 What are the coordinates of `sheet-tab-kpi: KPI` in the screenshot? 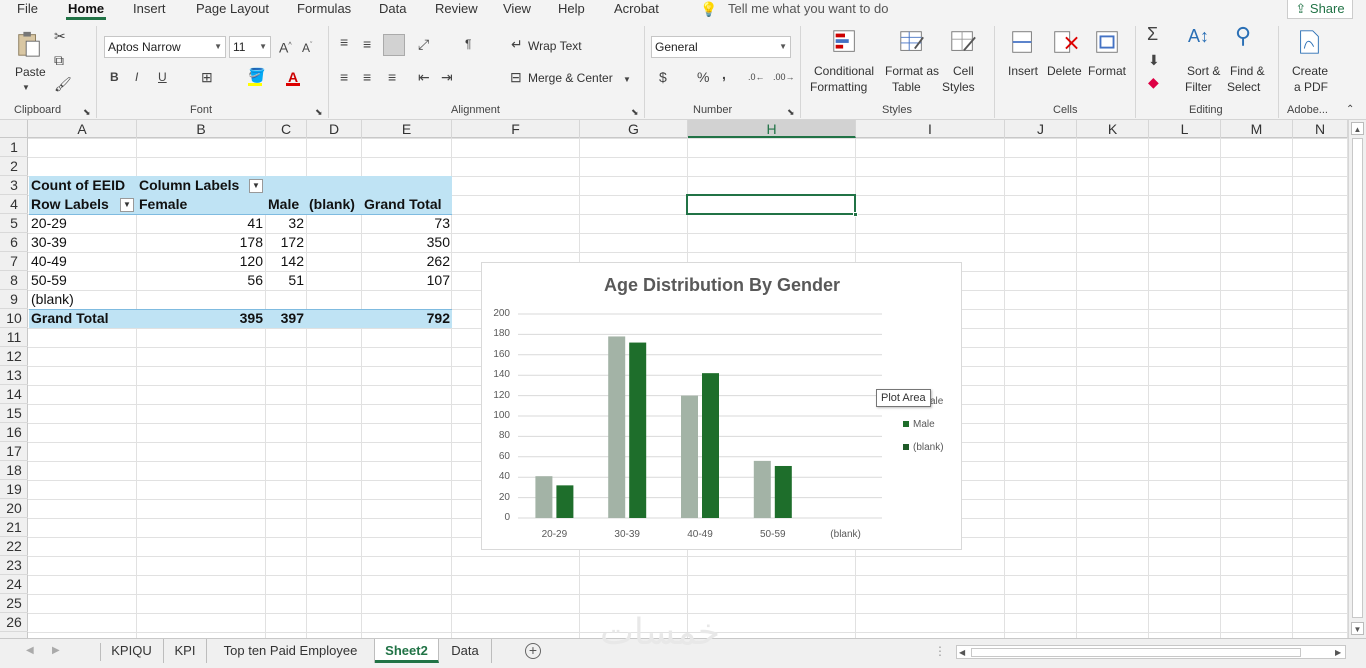 It's located at (185, 651).